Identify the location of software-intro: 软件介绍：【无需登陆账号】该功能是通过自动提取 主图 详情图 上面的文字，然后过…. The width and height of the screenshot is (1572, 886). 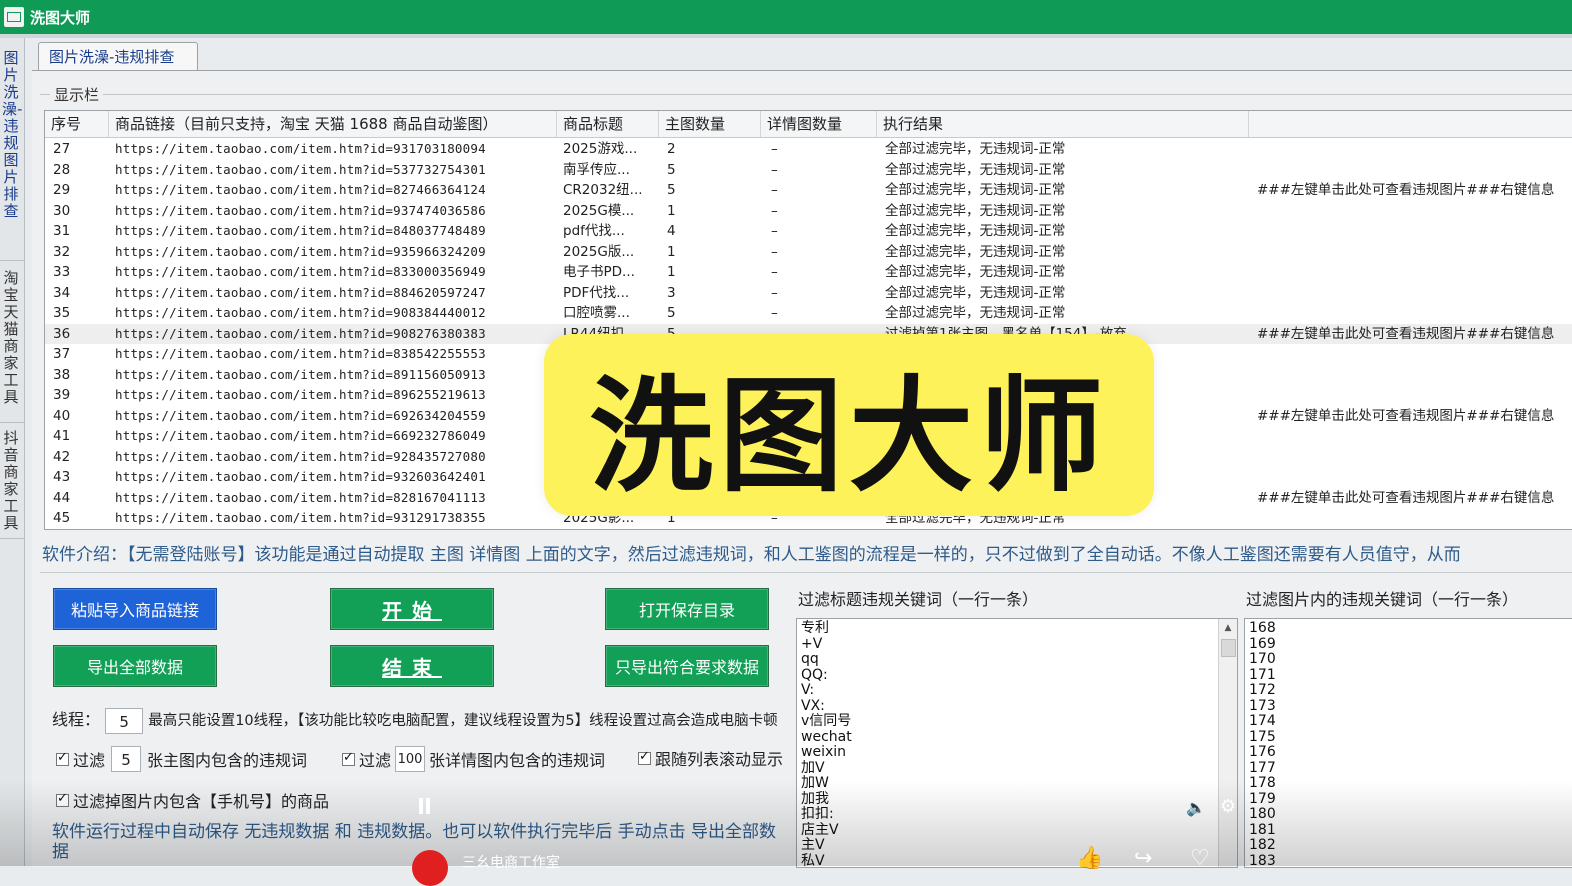
(751, 555).